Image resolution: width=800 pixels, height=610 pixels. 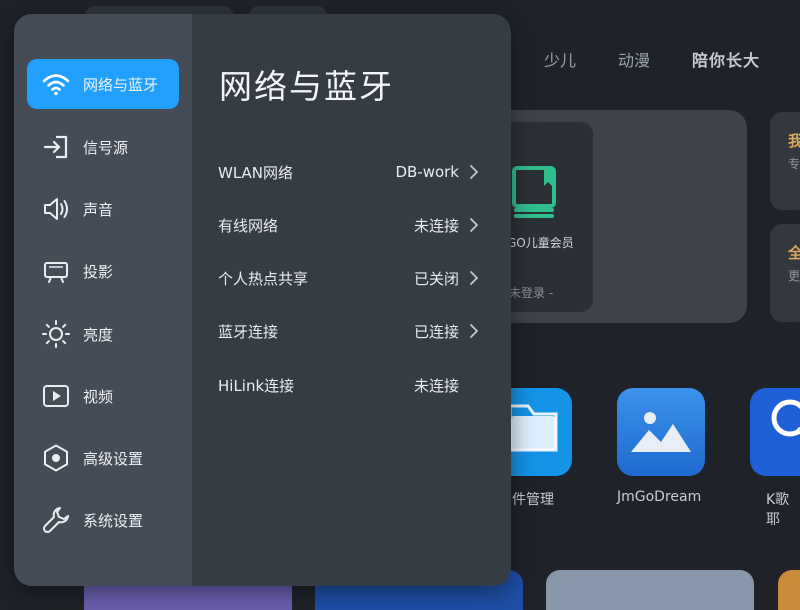 What do you see at coordinates (785, 161) in the screenshot?
I see `side-card-1: 我 专` at bounding box center [785, 161].